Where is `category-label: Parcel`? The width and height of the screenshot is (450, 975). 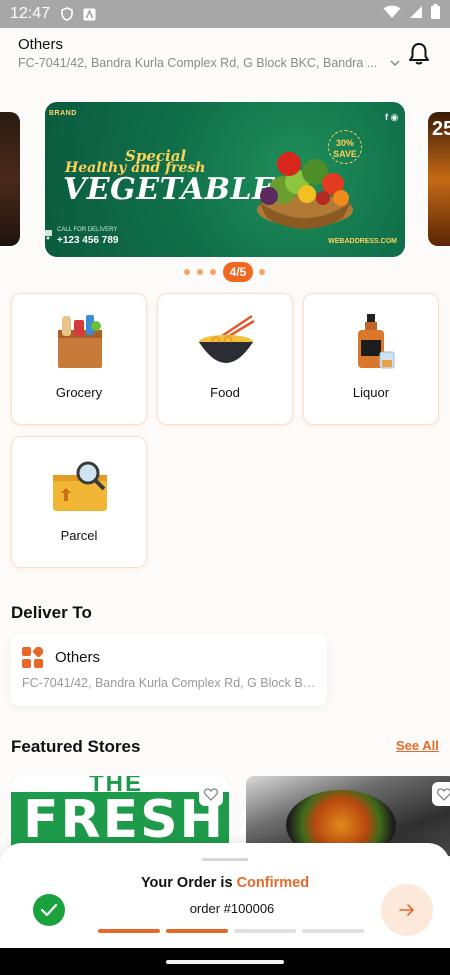 category-label: Parcel is located at coordinates (79, 535).